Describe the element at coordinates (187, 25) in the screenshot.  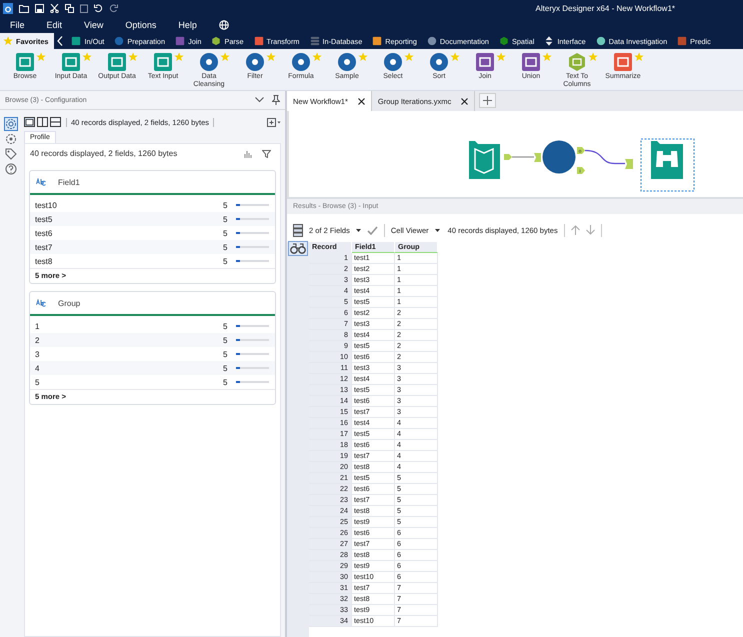
I see `menu-item: Help` at that location.